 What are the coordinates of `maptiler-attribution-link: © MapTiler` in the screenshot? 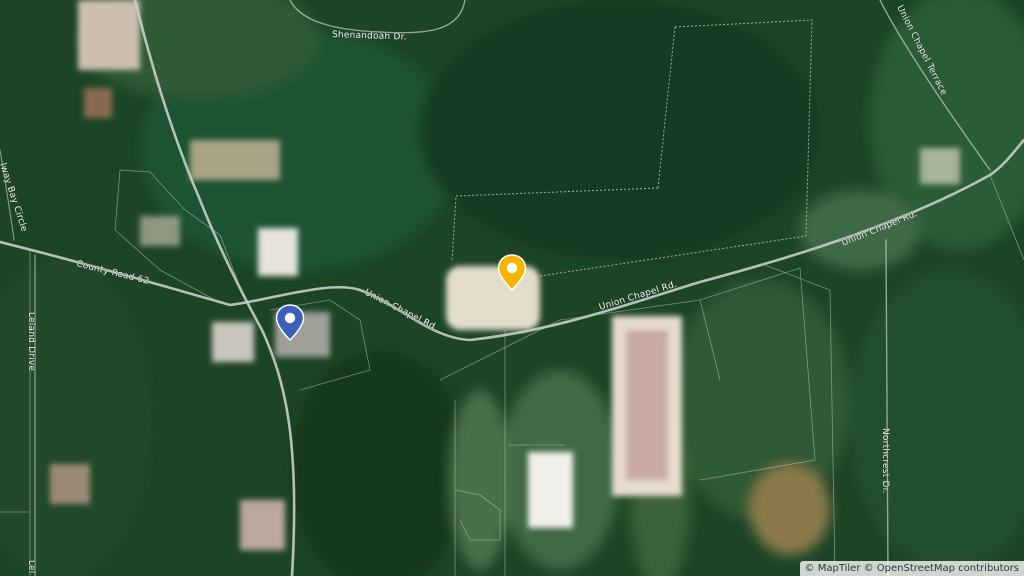 It's located at (833, 568).